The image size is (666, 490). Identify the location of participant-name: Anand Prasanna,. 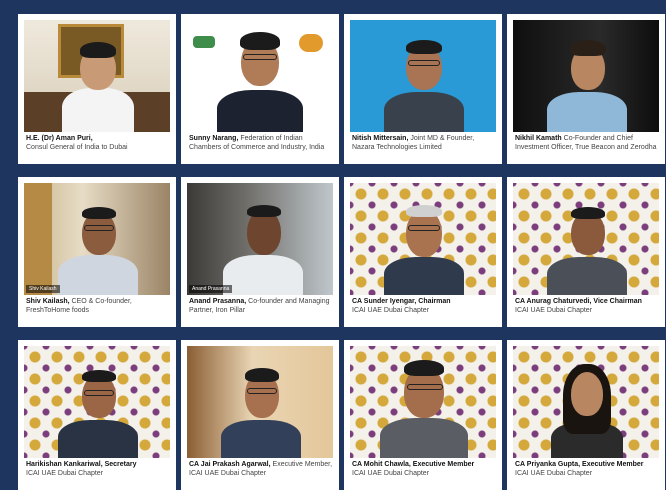
(218, 301).